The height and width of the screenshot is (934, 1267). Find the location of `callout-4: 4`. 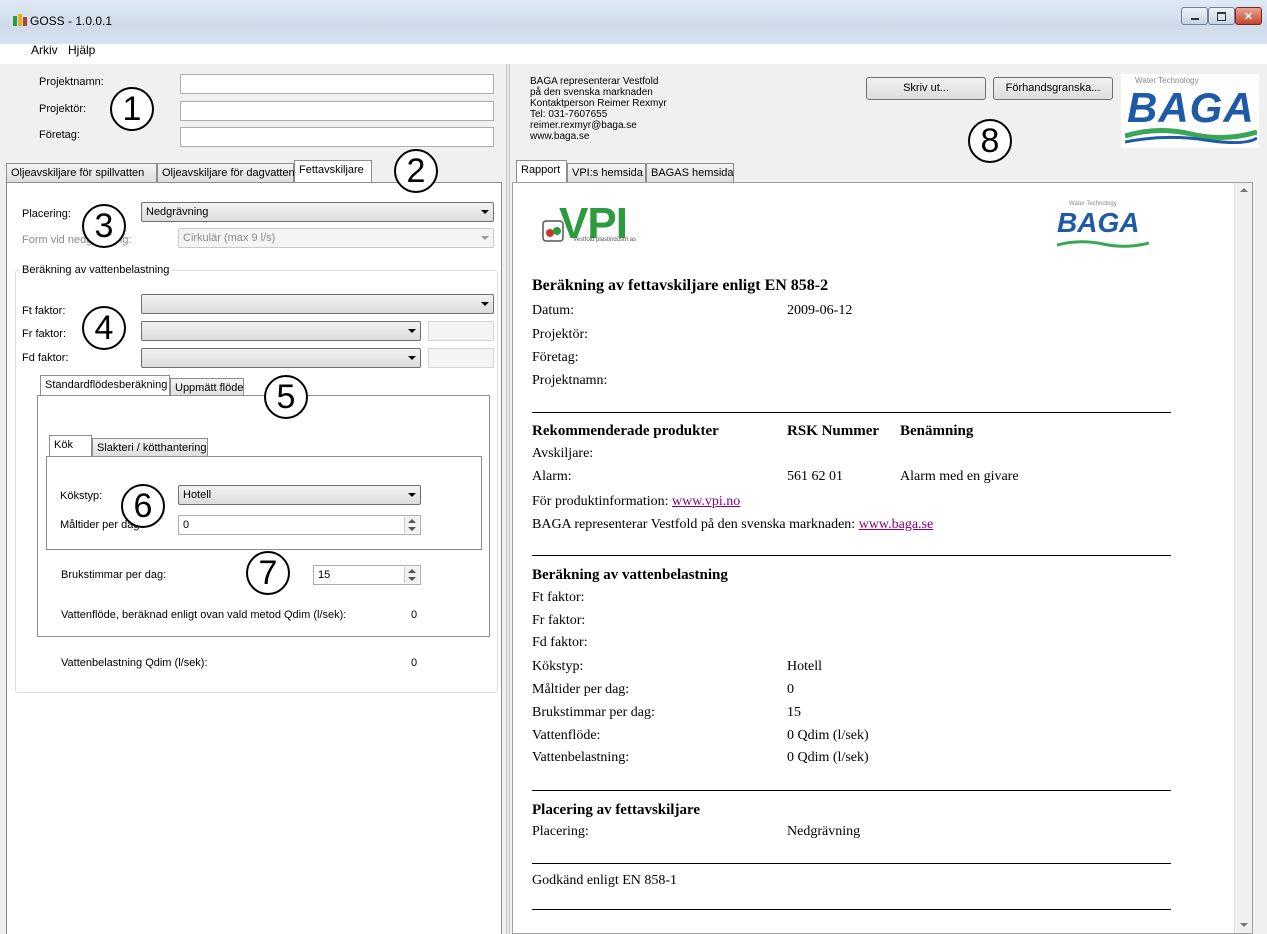

callout-4: 4 is located at coordinates (104, 328).